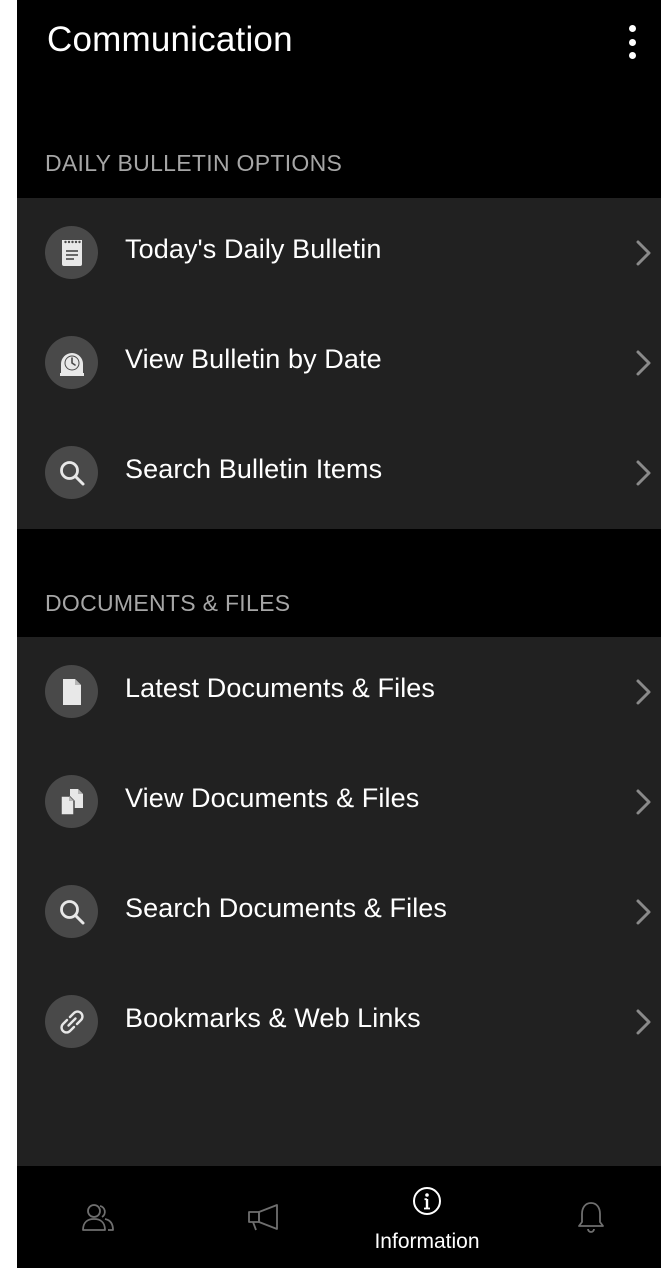 Image resolution: width=661 pixels, height=1268 pixels. I want to click on menu-item-label: View Documents & Files, so click(272, 798).